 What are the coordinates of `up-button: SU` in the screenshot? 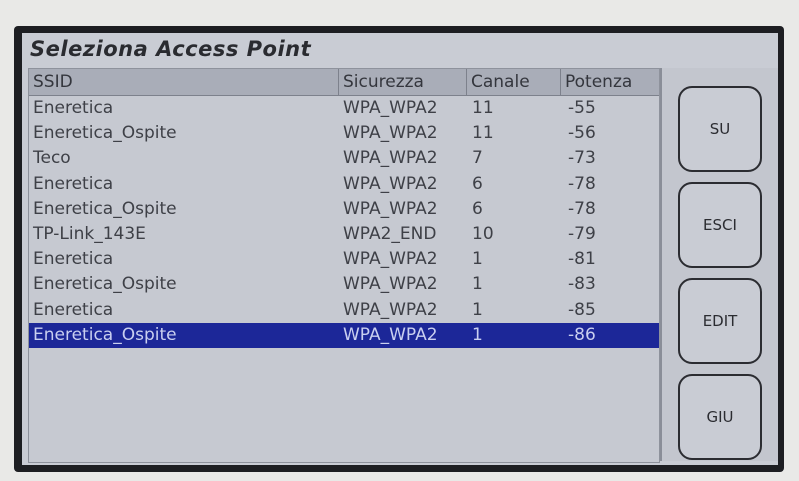 It's located at (720, 129).